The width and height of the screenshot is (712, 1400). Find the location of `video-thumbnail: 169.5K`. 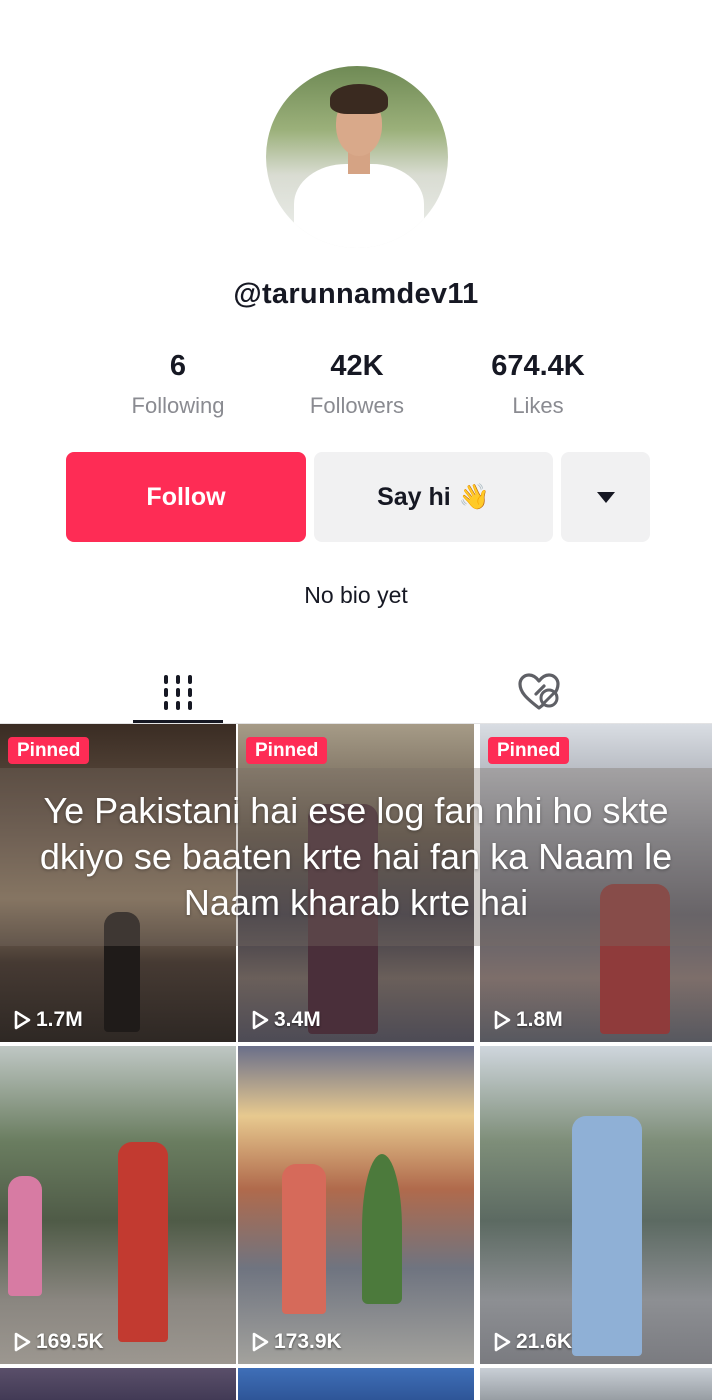

video-thumbnail: 169.5K is located at coordinates (118, 1205).